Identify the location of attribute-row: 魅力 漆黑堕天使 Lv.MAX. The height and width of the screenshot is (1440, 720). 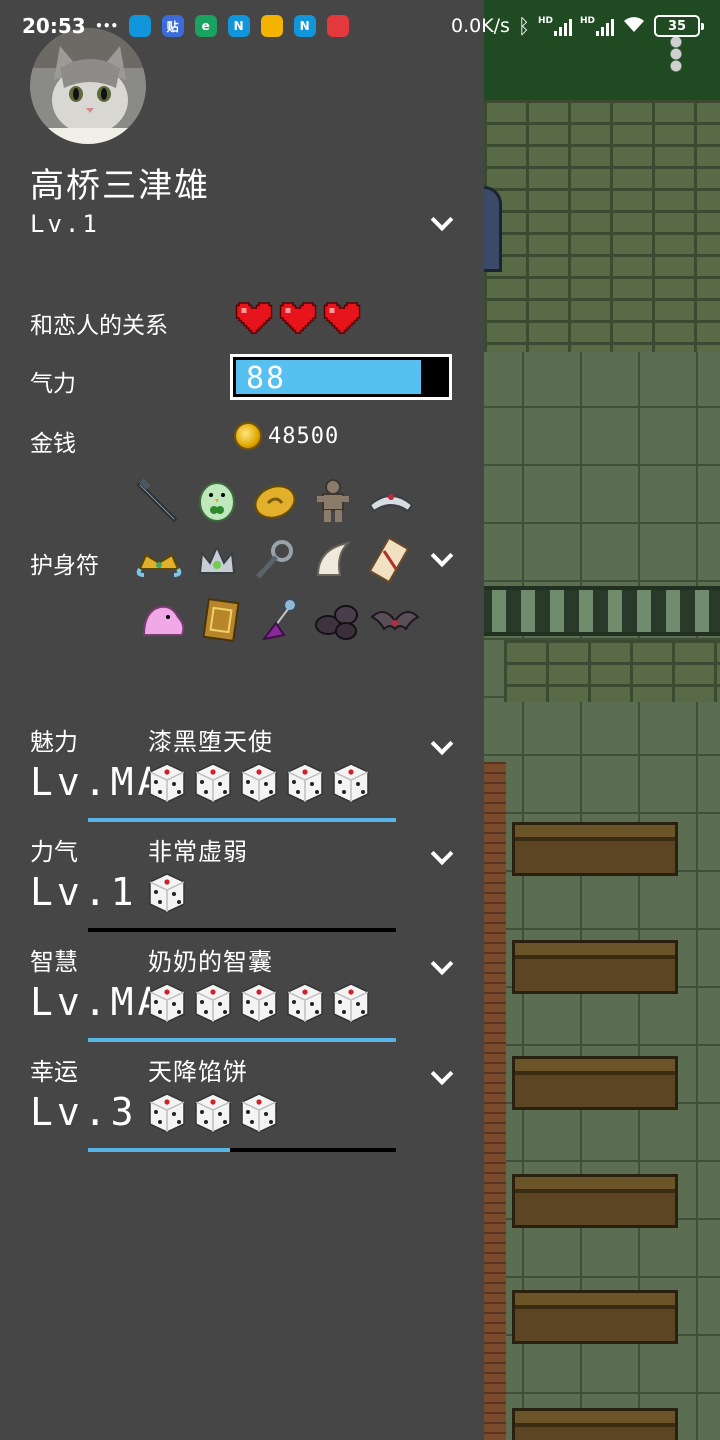
(242, 772).